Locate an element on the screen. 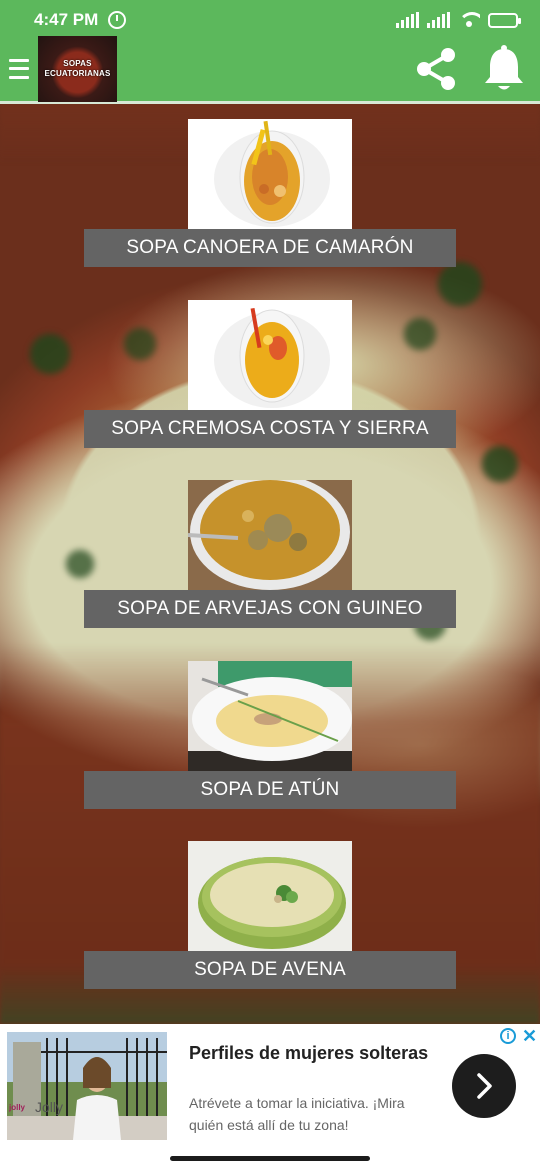 The height and width of the screenshot is (1170, 540). soup-label: SOPA DE AVENA is located at coordinates (270, 970).